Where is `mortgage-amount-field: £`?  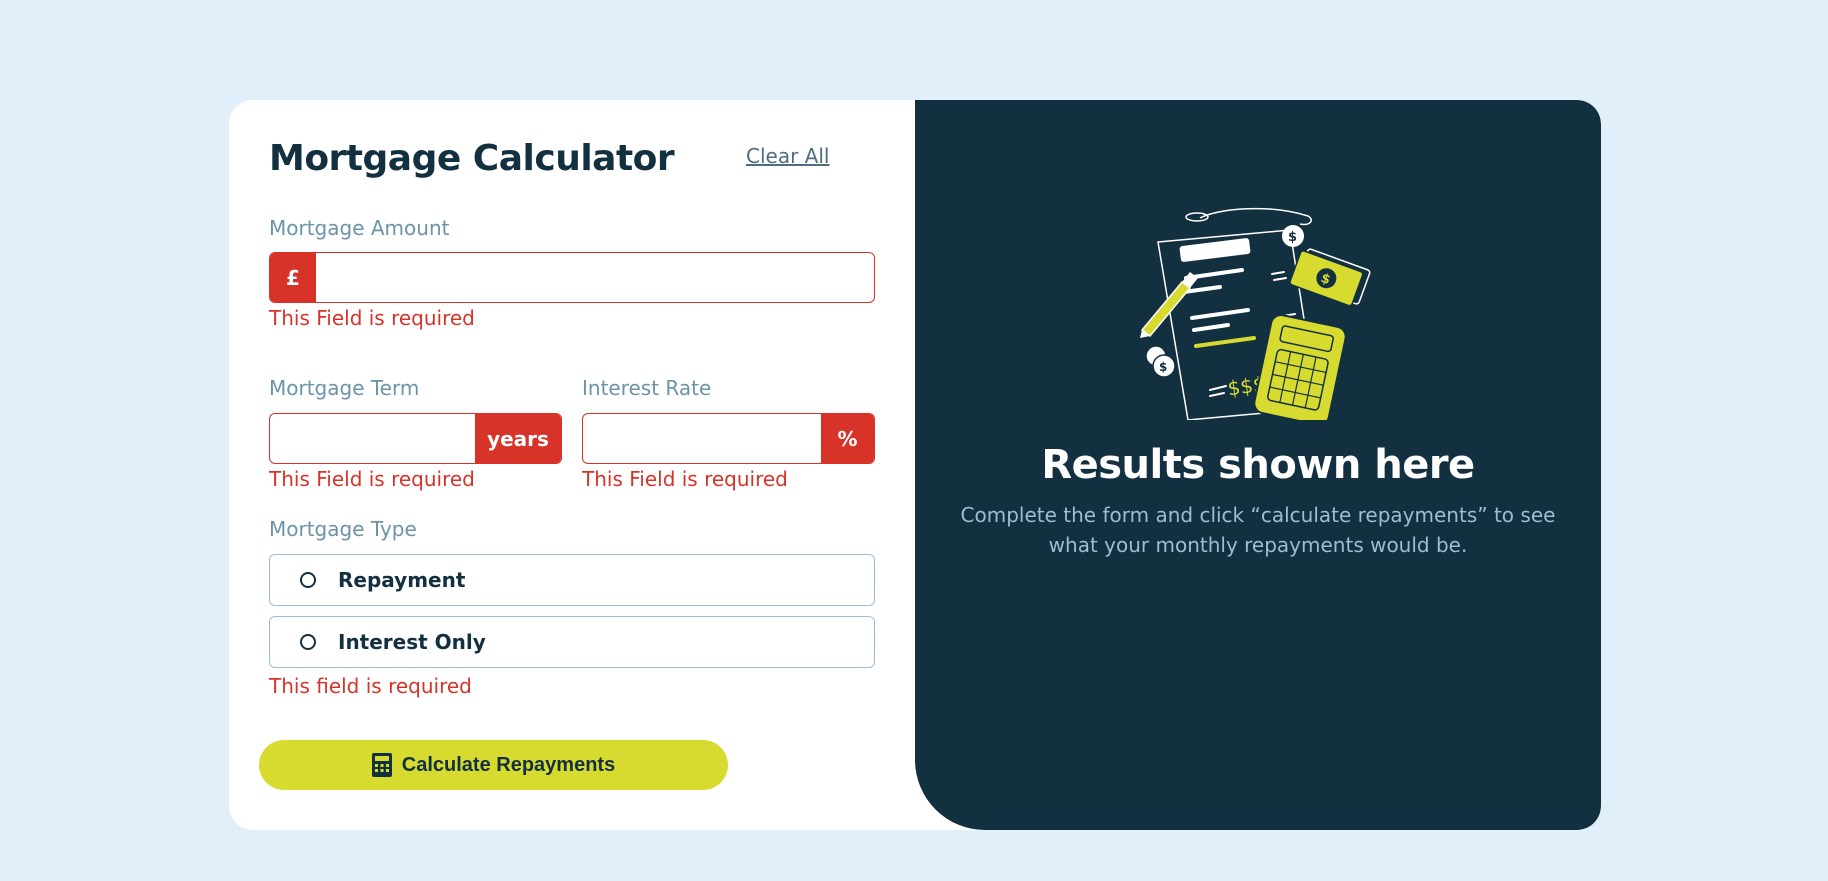 mortgage-amount-field: £ is located at coordinates (572, 277).